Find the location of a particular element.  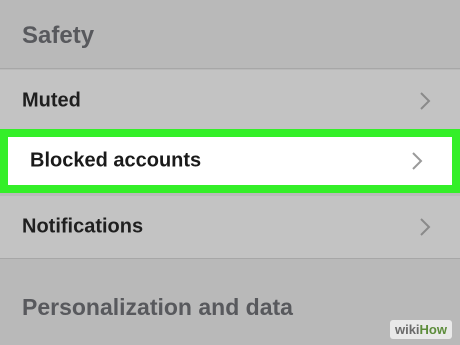

personalization-section-title: Personalization and data is located at coordinates (157, 307).